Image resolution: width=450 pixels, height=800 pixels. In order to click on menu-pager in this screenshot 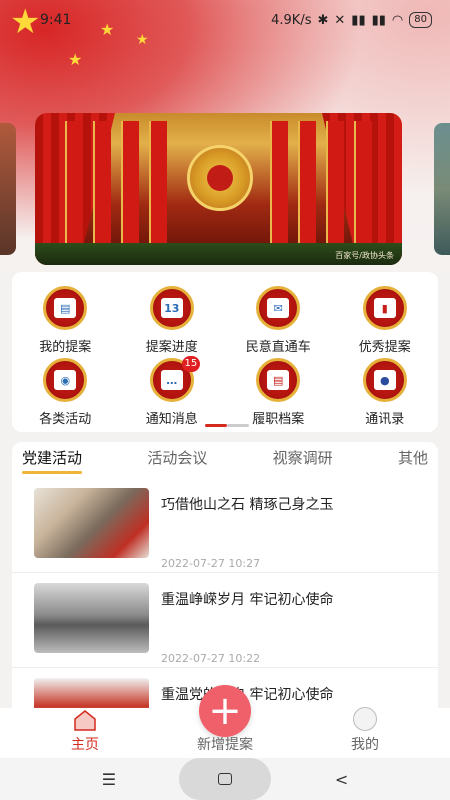, I will do `click(227, 425)`.